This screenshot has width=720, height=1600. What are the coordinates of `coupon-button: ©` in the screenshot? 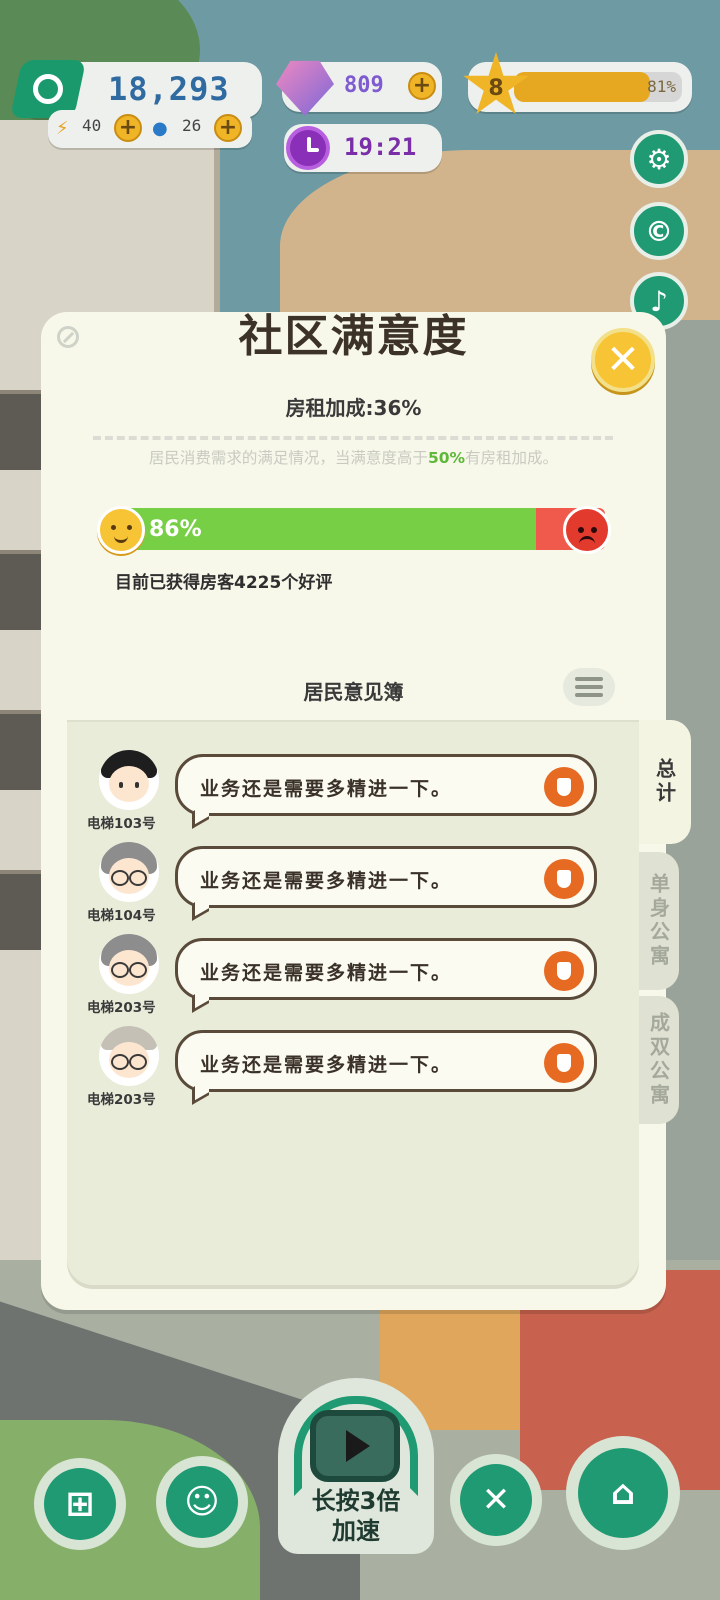 It's located at (659, 231).